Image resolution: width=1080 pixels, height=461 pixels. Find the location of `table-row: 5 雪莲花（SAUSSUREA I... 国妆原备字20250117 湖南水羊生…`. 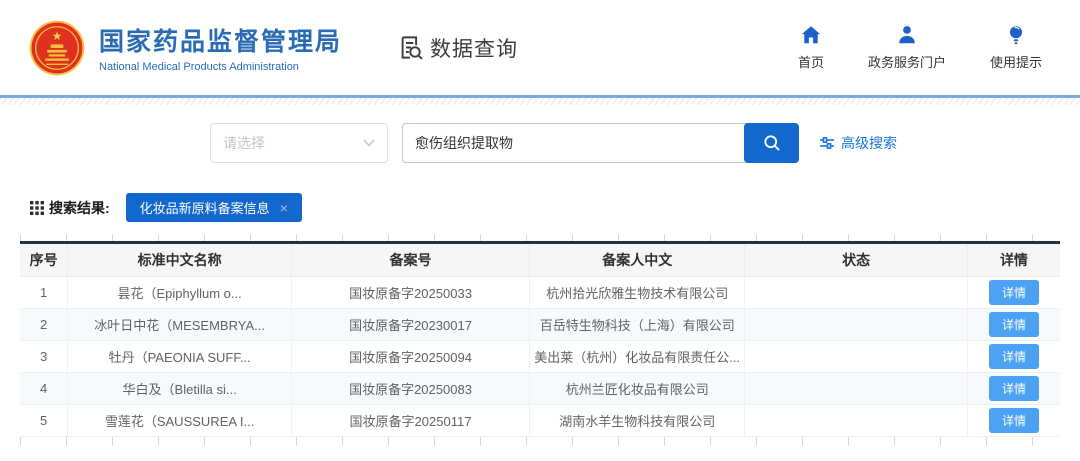

table-row: 5 雪莲花（SAUSSUREA I... 国妆原备字20250117 湖南水羊生… is located at coordinates (540, 420).